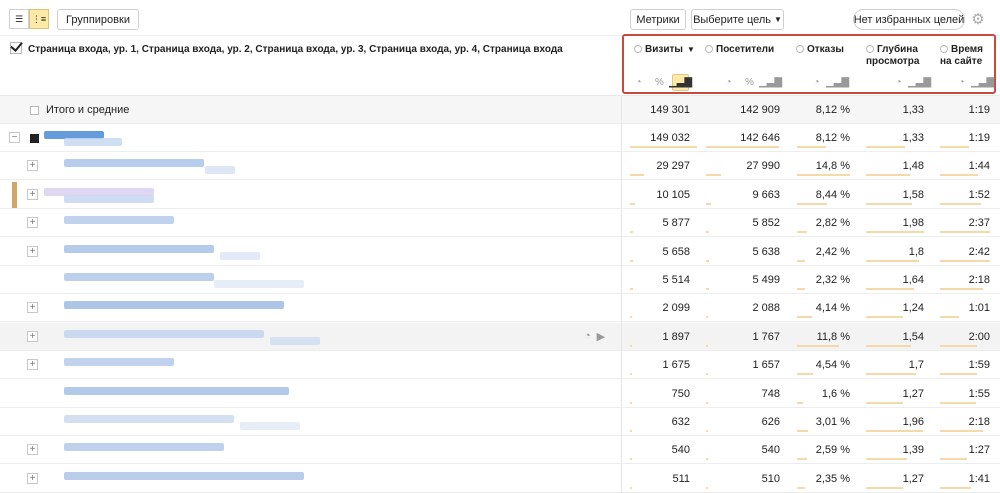 This screenshot has height=493, width=1000. What do you see at coordinates (500, 195) in the screenshot?
I see `table-row: +10 105 9 663 8,44 % 1,58 1:52` at bounding box center [500, 195].